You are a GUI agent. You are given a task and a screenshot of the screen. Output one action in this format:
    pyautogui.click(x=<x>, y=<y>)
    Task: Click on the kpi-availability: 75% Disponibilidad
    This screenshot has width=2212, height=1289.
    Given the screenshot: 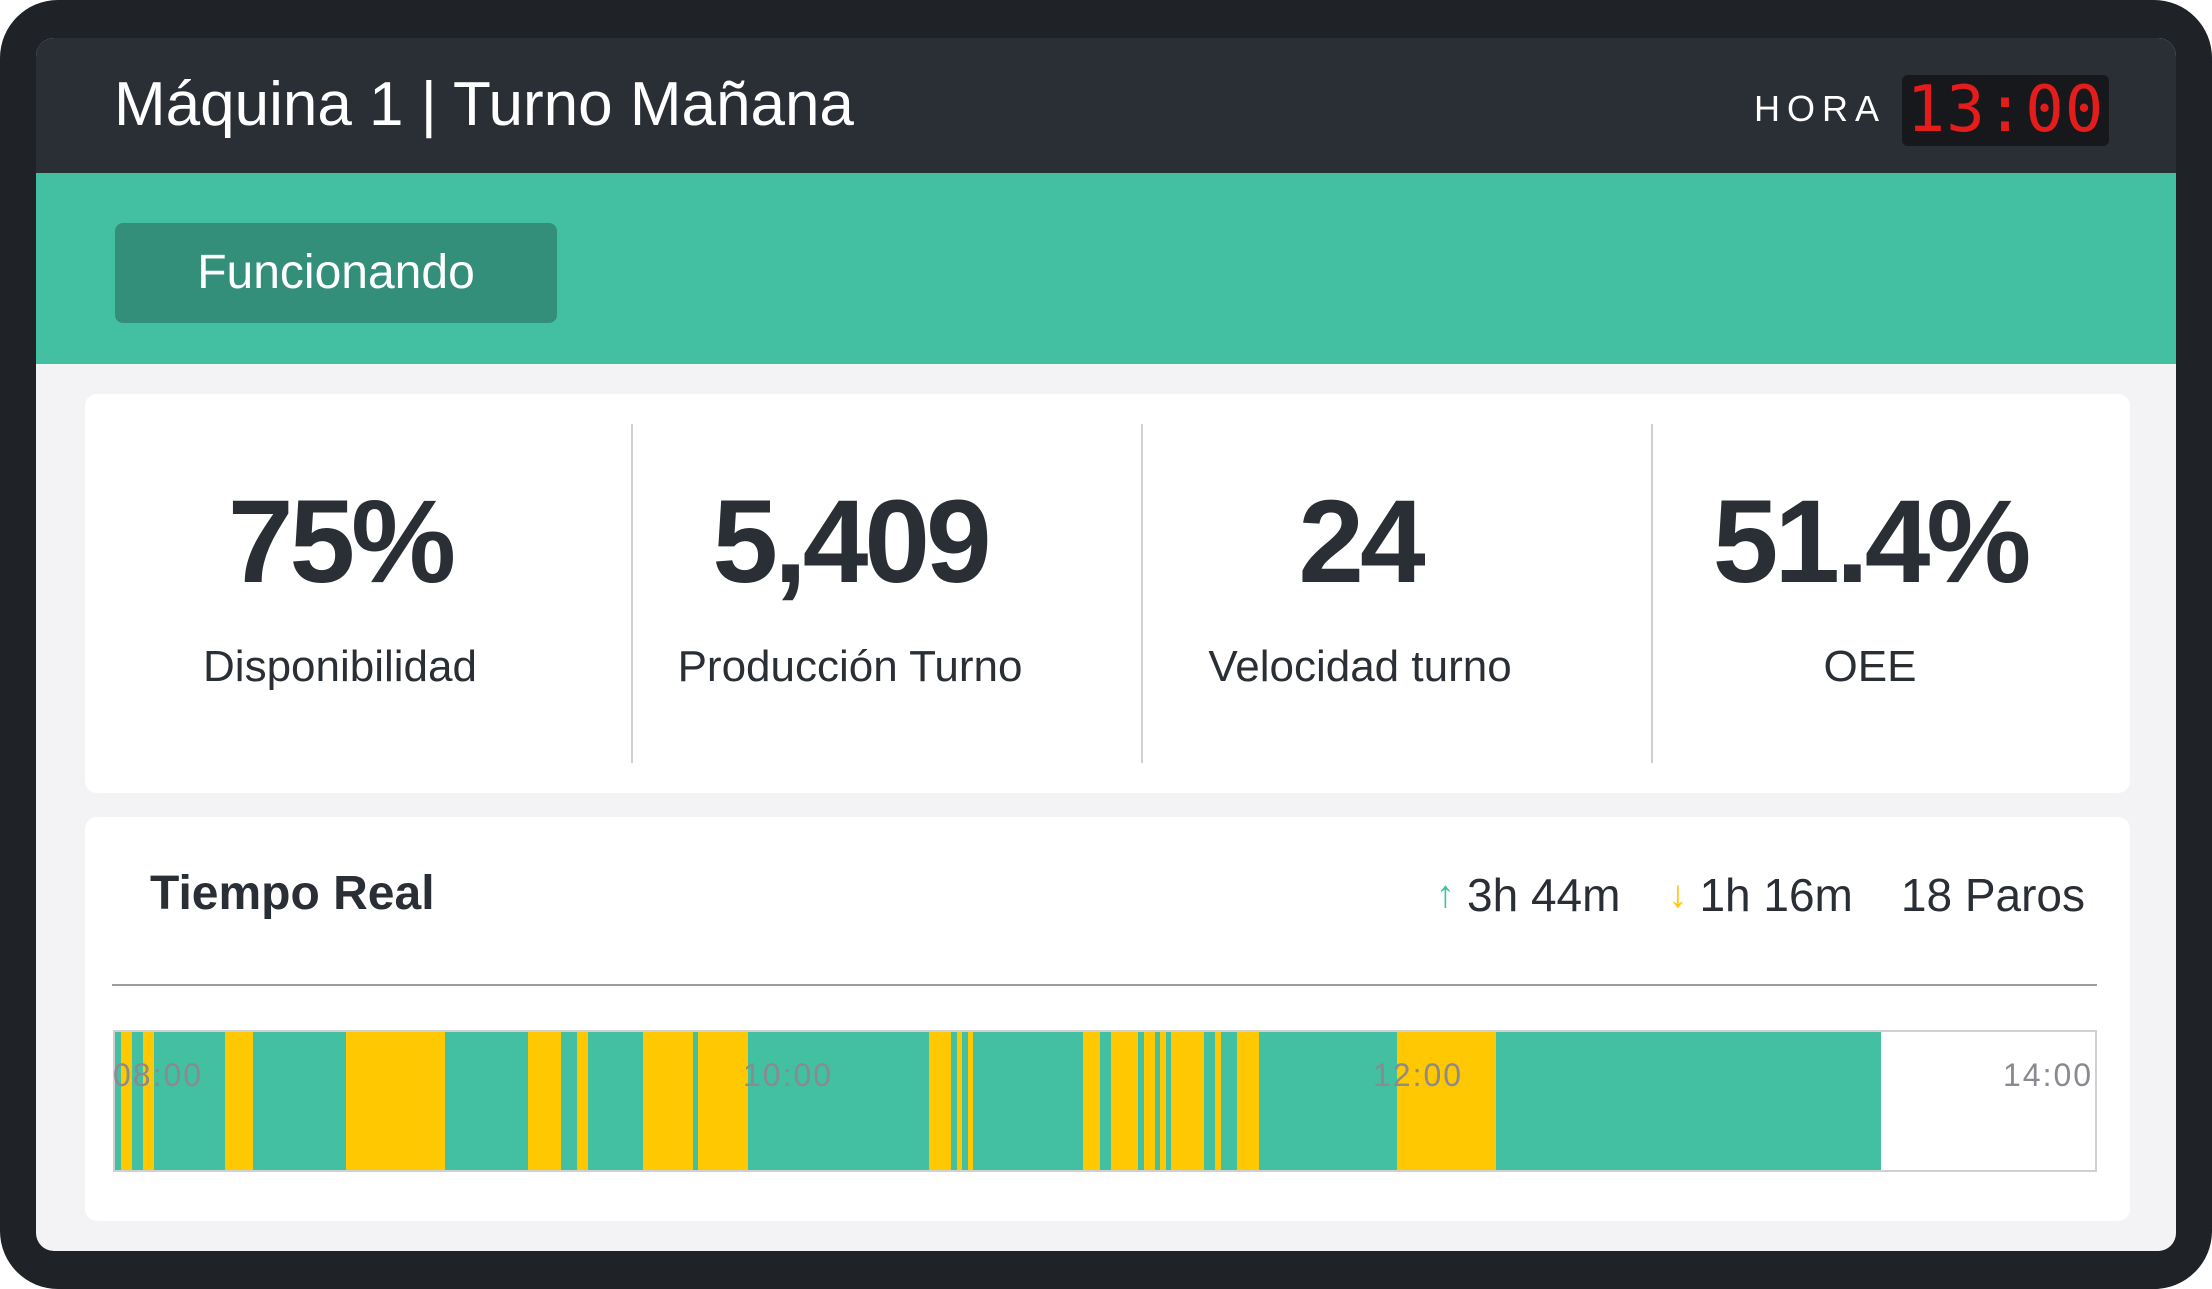 What is the action you would take?
    pyautogui.click(x=340, y=593)
    